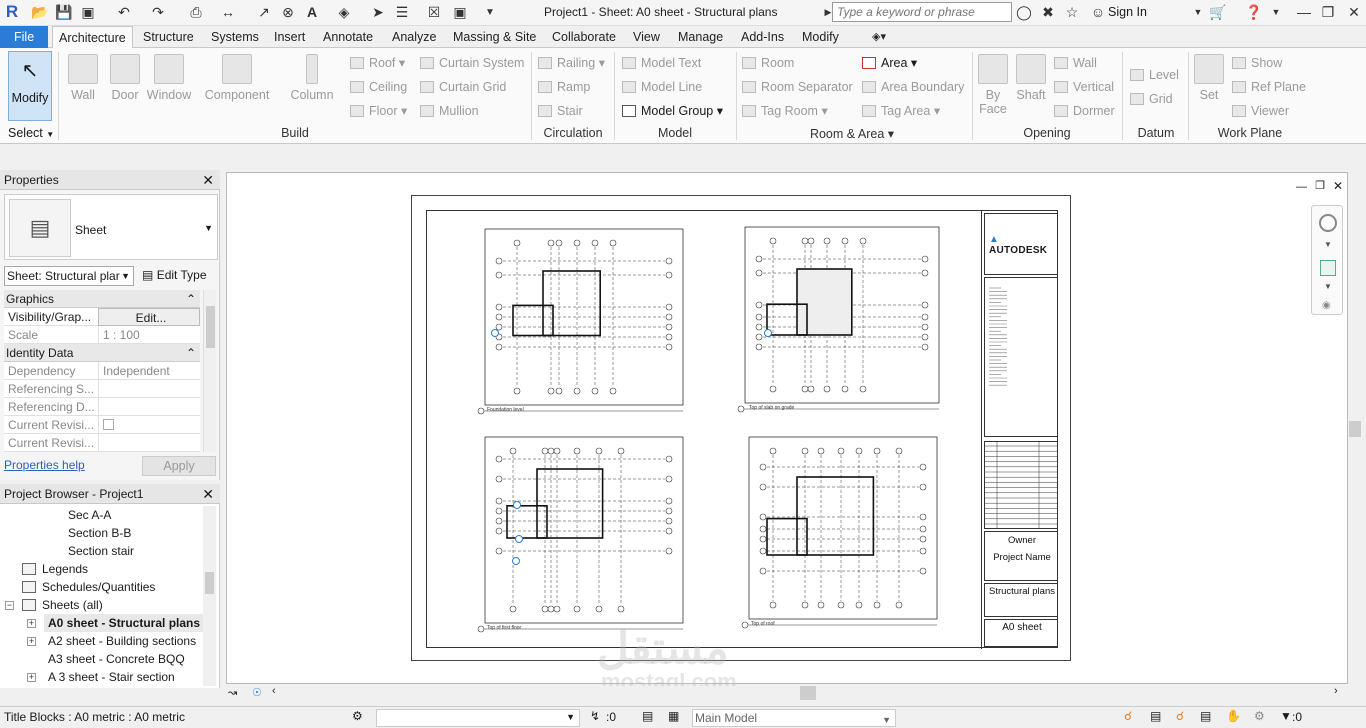 Image resolution: width=1366 pixels, height=728 pixels. What do you see at coordinates (1072, 12) in the screenshot?
I see `favorites-star-icon: ☆` at bounding box center [1072, 12].